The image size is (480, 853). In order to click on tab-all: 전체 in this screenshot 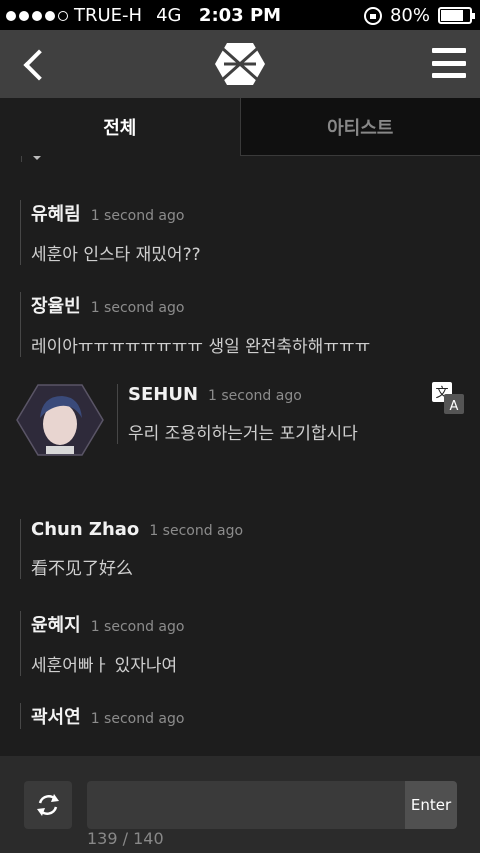, I will do `click(120, 127)`.